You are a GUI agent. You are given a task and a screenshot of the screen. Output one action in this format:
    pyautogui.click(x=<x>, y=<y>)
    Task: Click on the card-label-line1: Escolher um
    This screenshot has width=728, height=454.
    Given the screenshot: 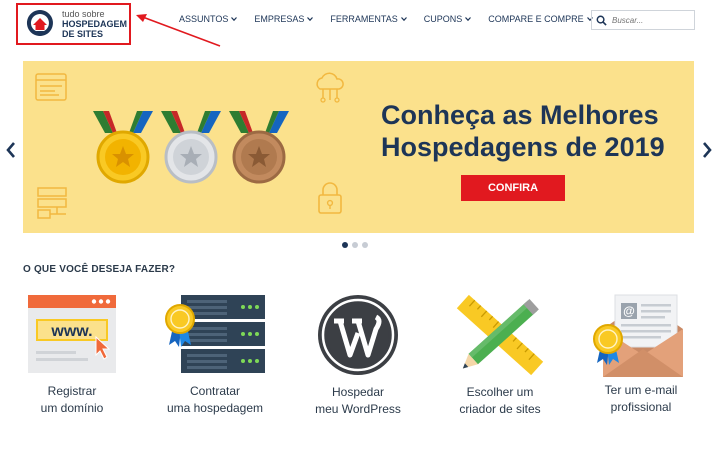 What is the action you would take?
    pyautogui.click(x=500, y=392)
    